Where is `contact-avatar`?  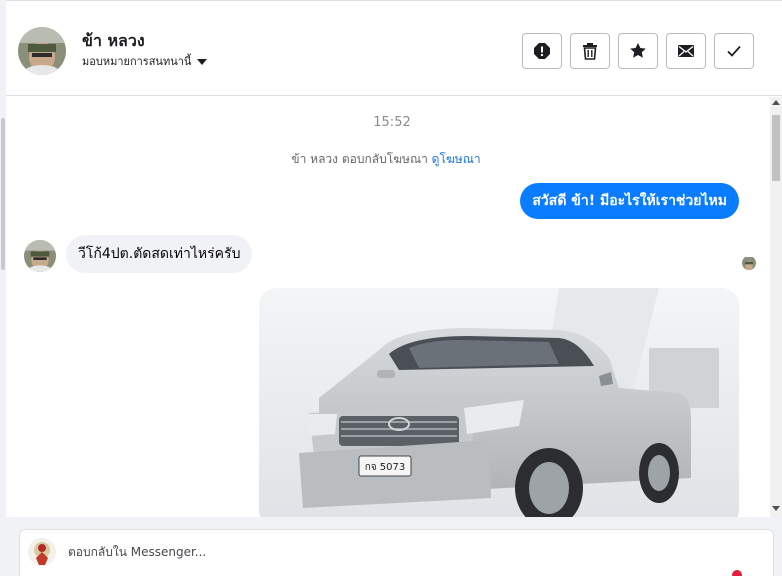
contact-avatar is located at coordinates (42, 51).